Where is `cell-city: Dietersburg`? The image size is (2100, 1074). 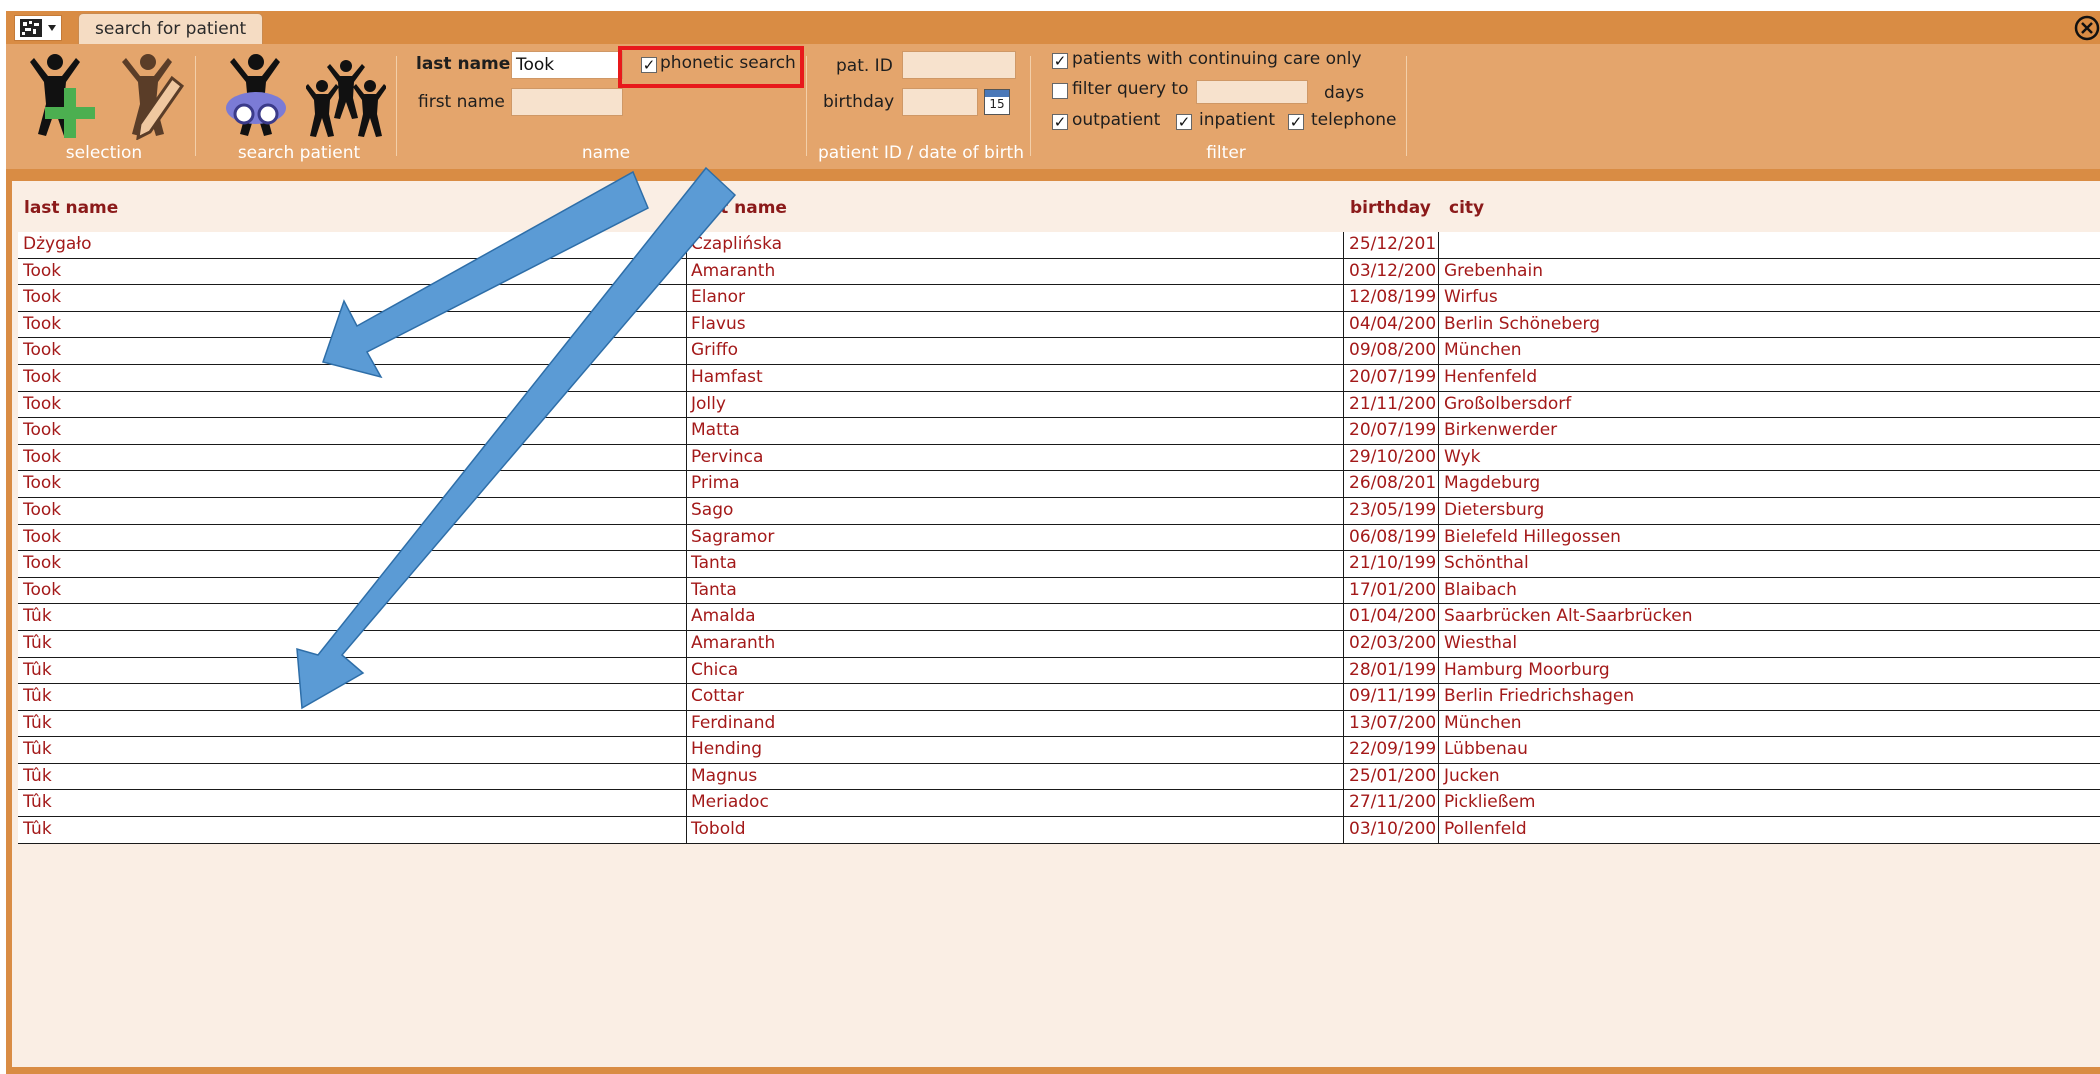
cell-city: Dietersburg is located at coordinates (1768, 510).